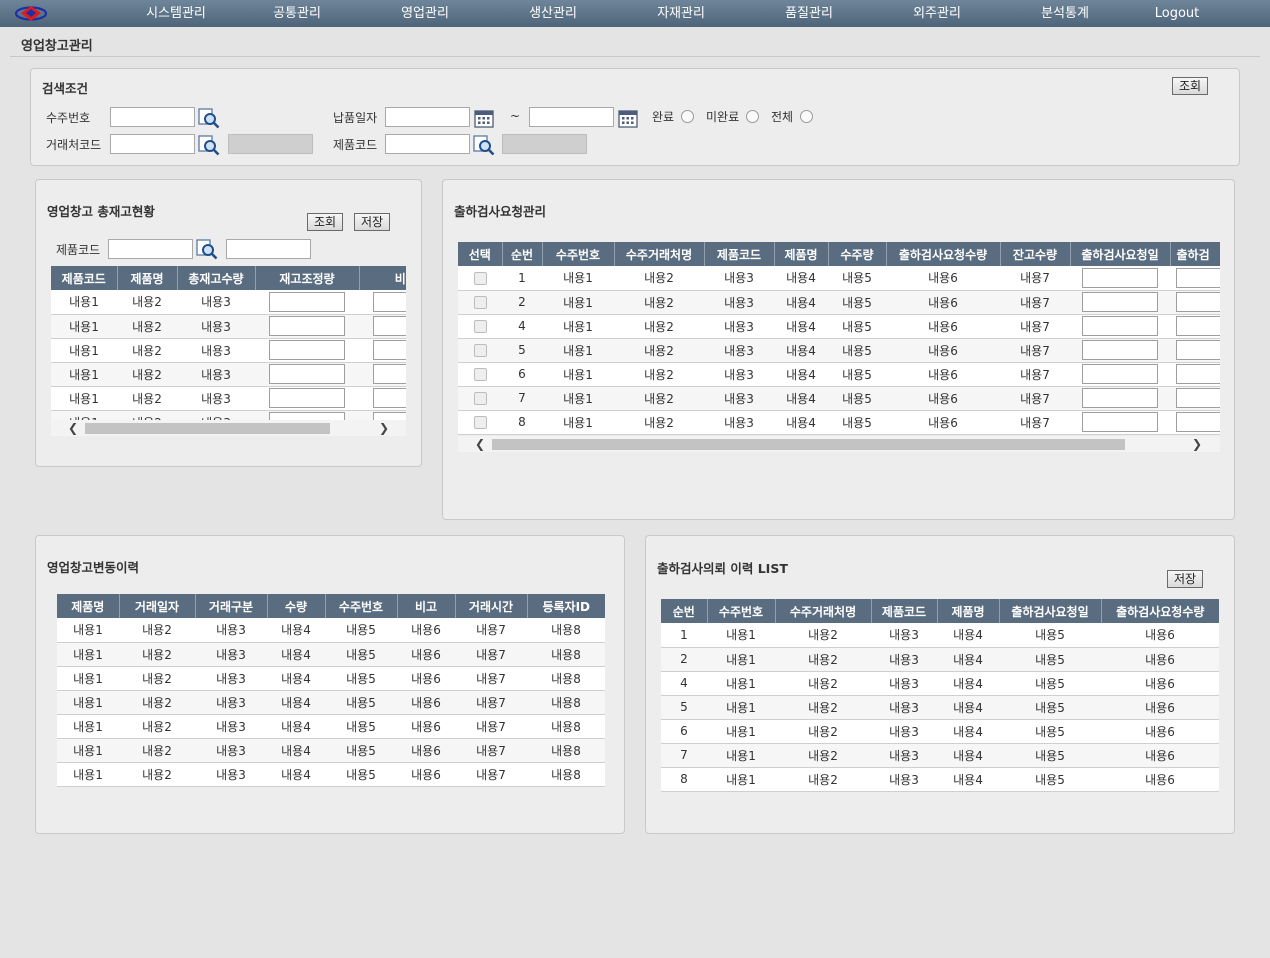 This screenshot has width=1270, height=958. What do you see at coordinates (384, 428) in the screenshot?
I see `scroll-right-icon: ❯` at bounding box center [384, 428].